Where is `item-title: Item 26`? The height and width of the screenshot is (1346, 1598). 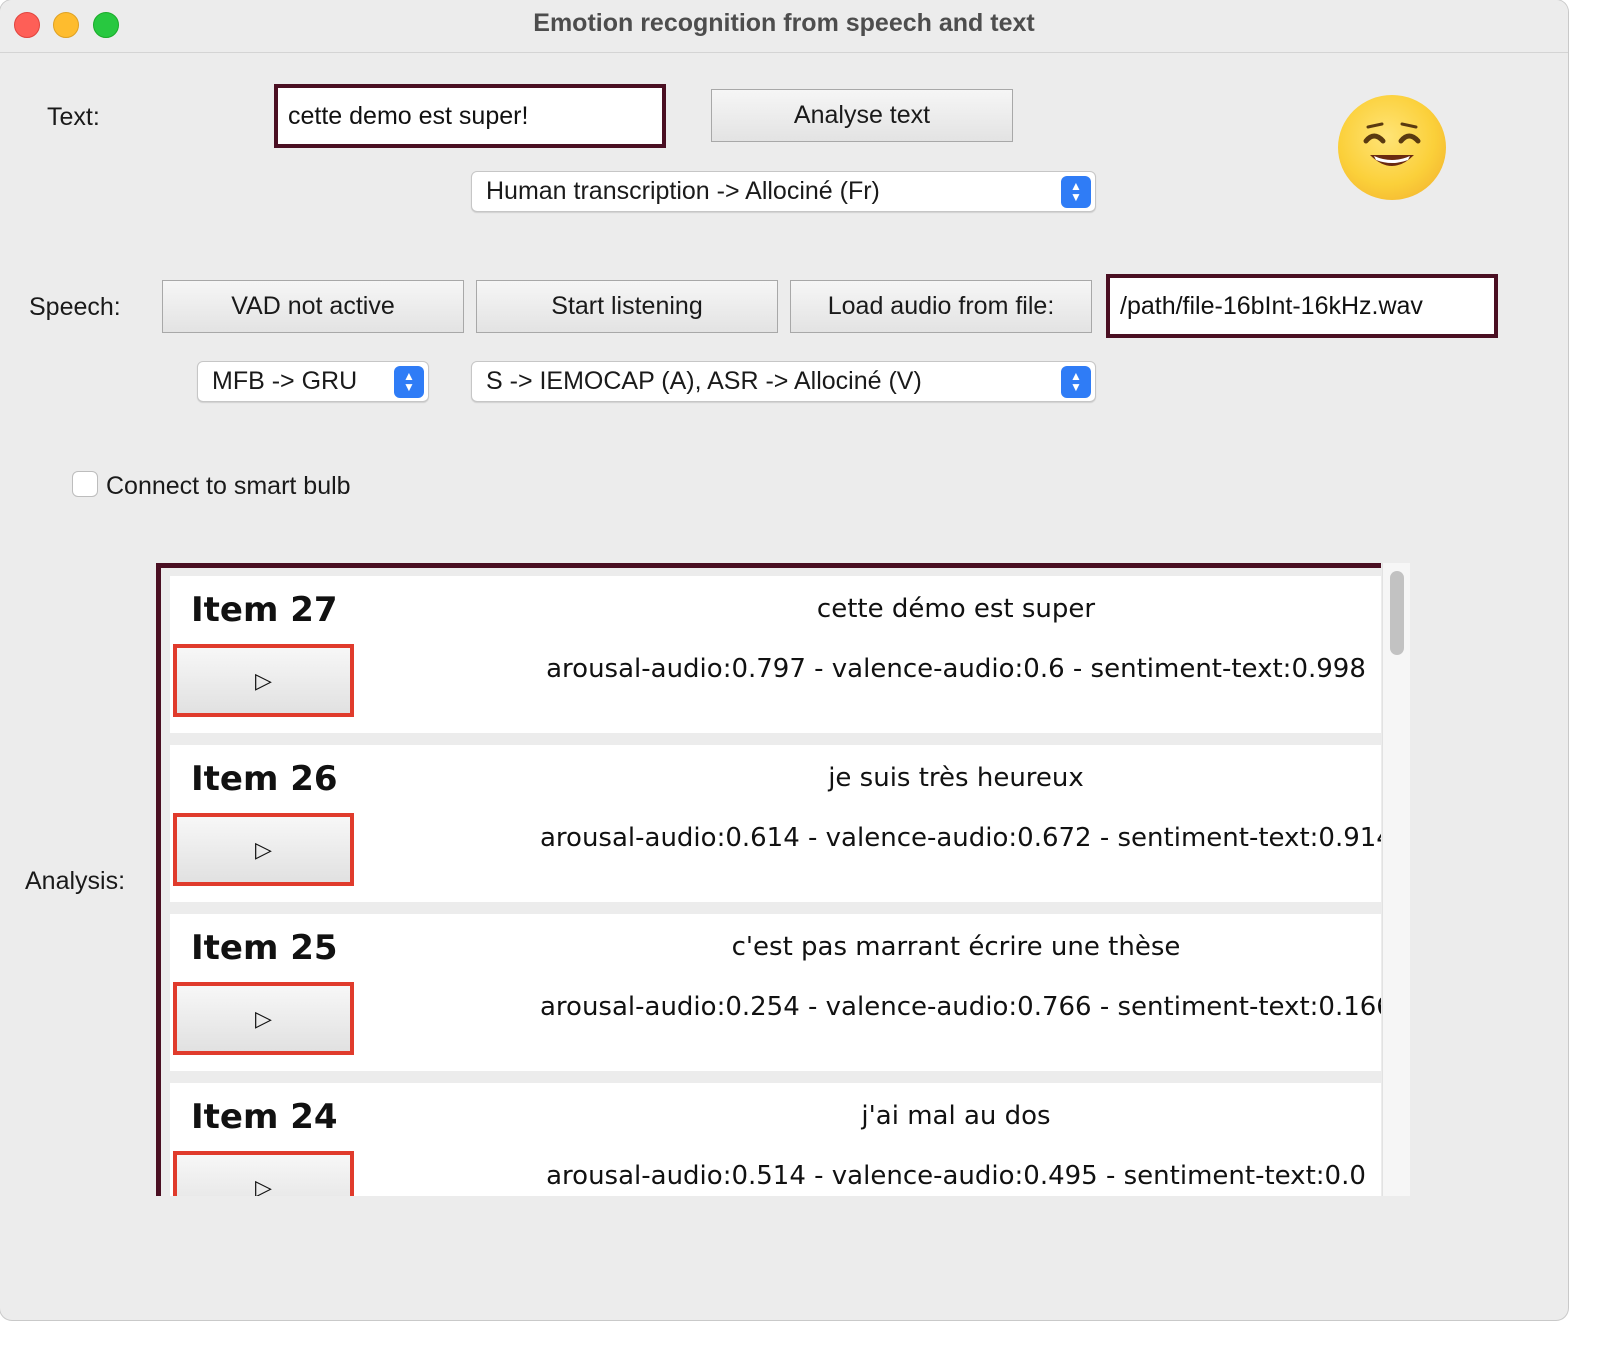 item-title: Item 26 is located at coordinates (264, 779).